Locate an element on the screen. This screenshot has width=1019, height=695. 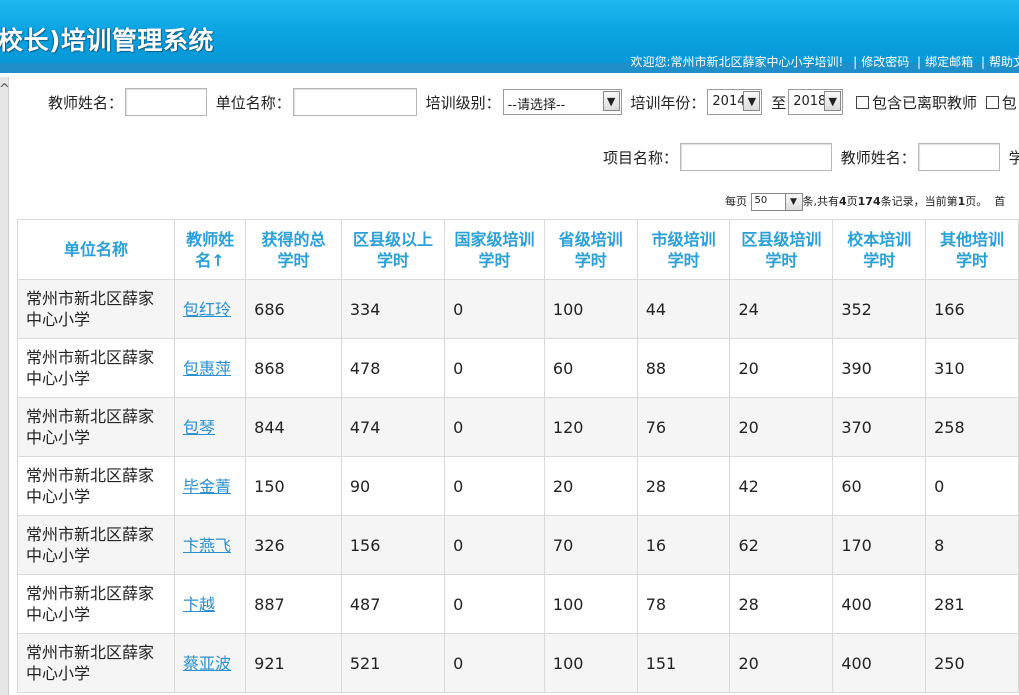
cell-city: 88 is located at coordinates (683, 368).